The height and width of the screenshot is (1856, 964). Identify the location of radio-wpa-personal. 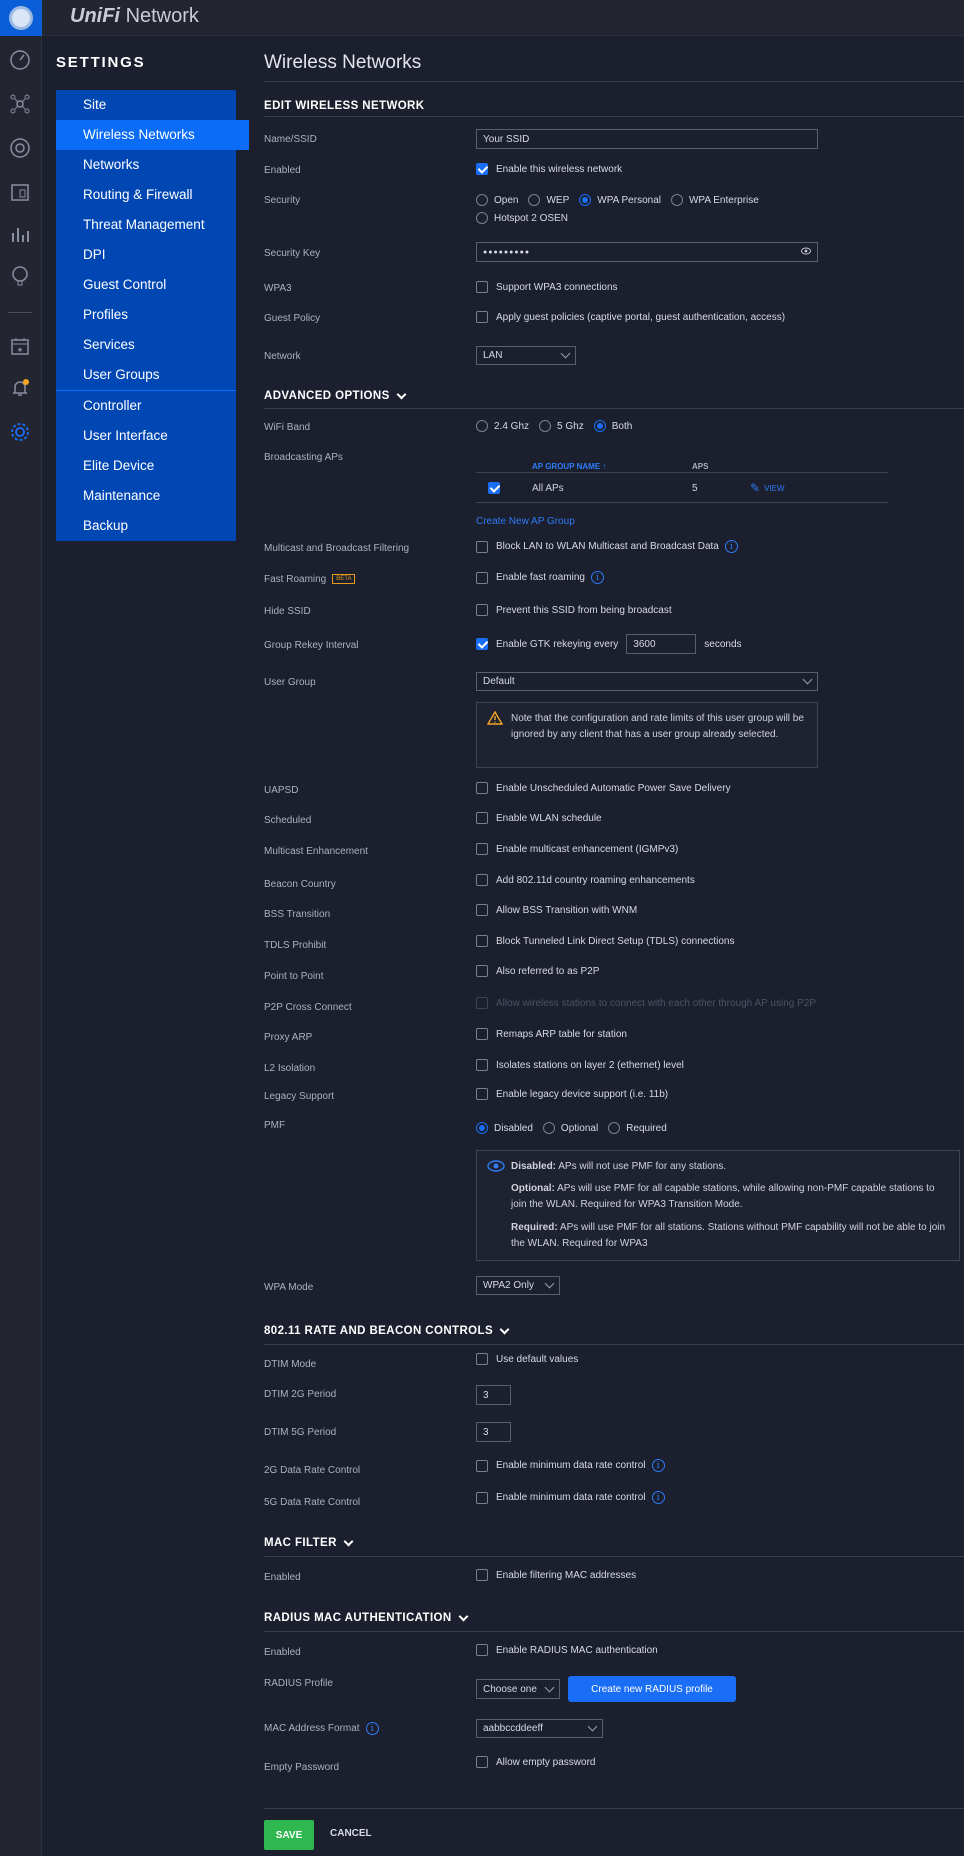
(585, 200).